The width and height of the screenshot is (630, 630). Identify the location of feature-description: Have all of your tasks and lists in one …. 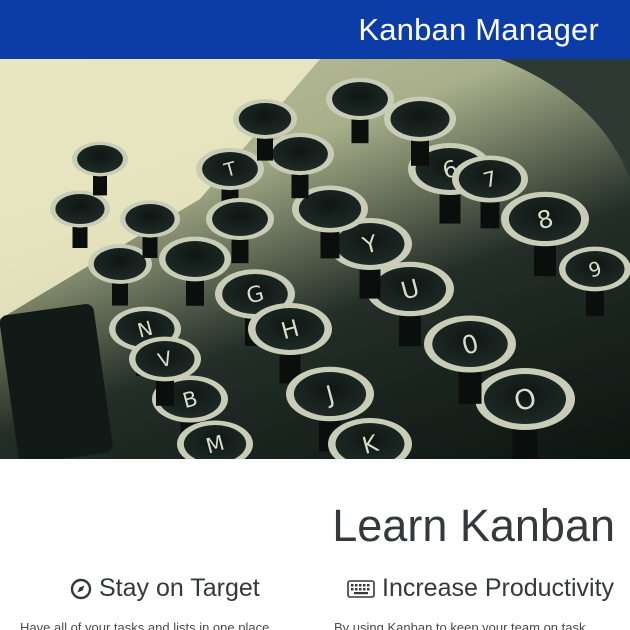
(145, 625).